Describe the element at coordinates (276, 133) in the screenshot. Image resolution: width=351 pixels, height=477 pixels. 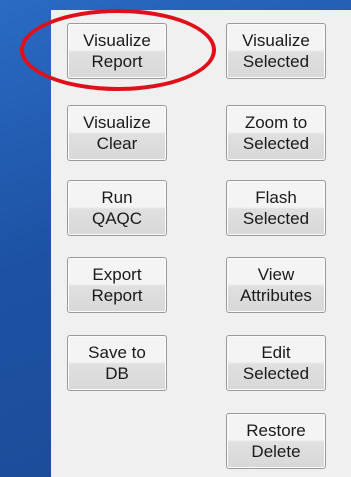
I see `zoom-to-selected-button: Zoom to Selected` at that location.